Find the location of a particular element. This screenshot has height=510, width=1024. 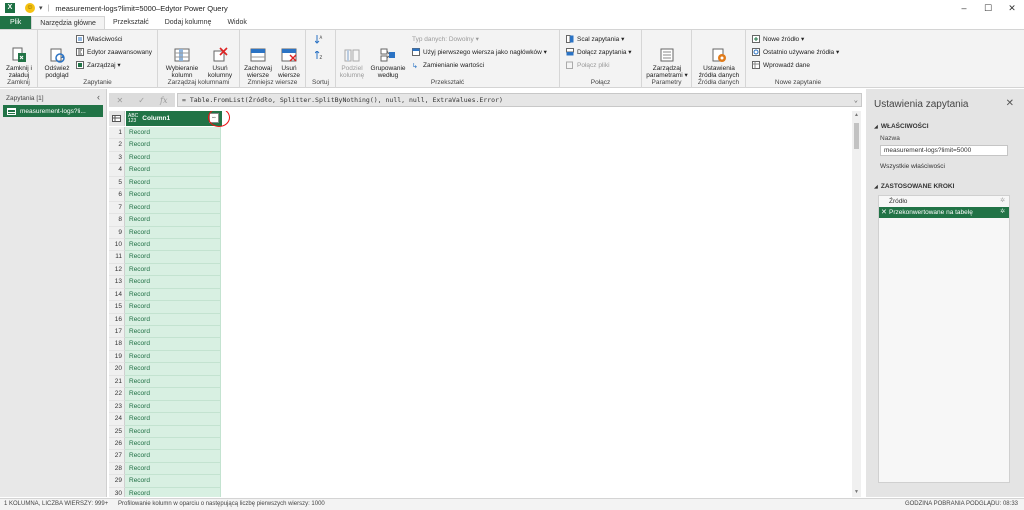

row-number: 8 is located at coordinates (117, 220).